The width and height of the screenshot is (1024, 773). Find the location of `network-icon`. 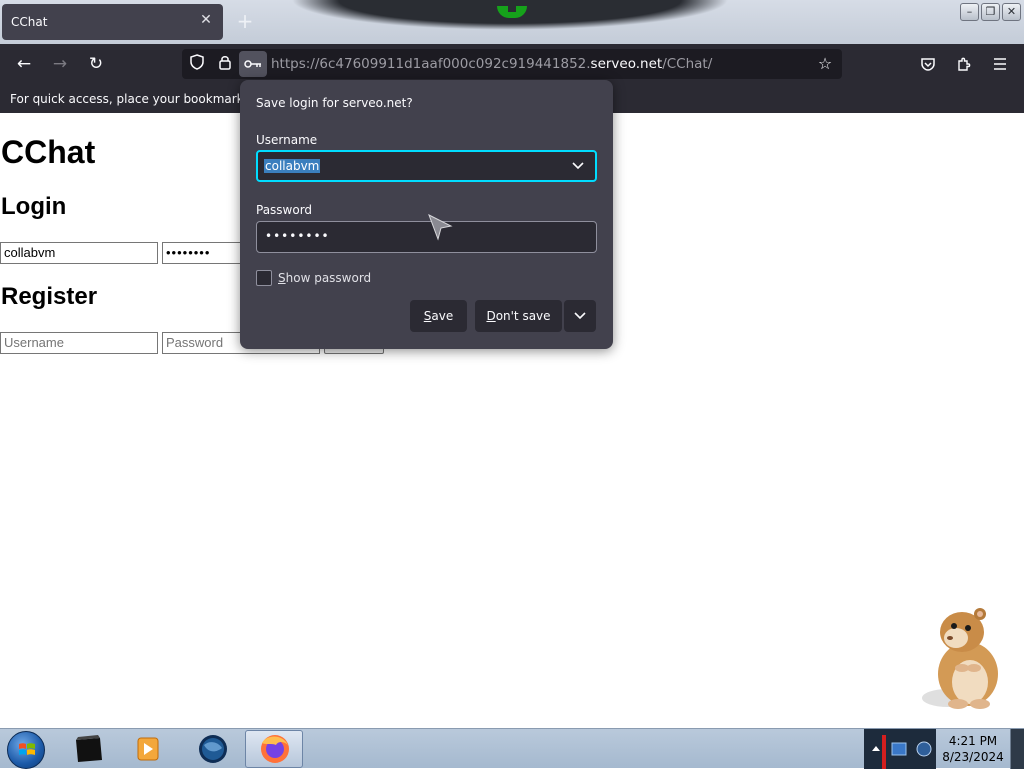

network-icon is located at coordinates (899, 749).